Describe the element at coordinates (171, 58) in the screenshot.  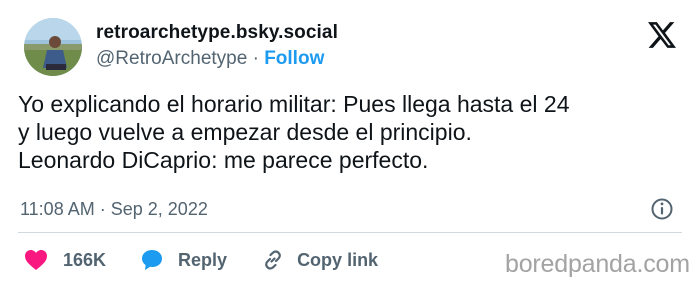
I see `author-handle: @RetroArchetype` at that location.